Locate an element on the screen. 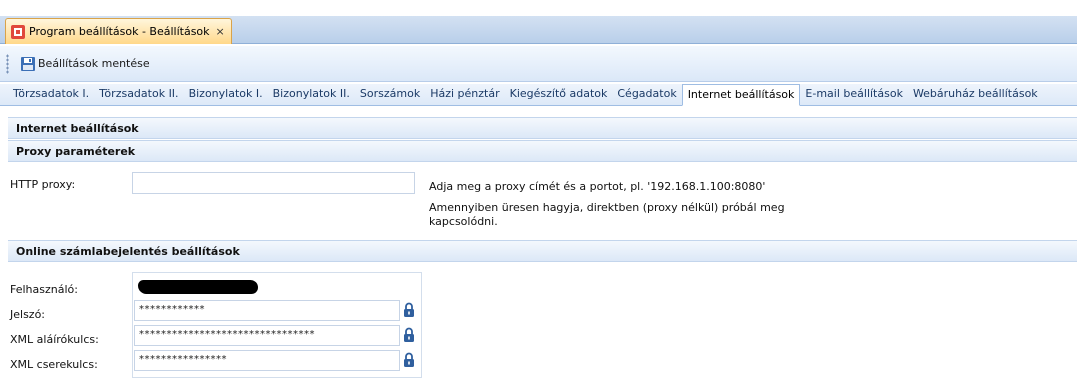 Image resolution: width=1077 pixels, height=380 pixels. xml-sign-key-label: XML aláírókulcs: is located at coordinates (54, 339).